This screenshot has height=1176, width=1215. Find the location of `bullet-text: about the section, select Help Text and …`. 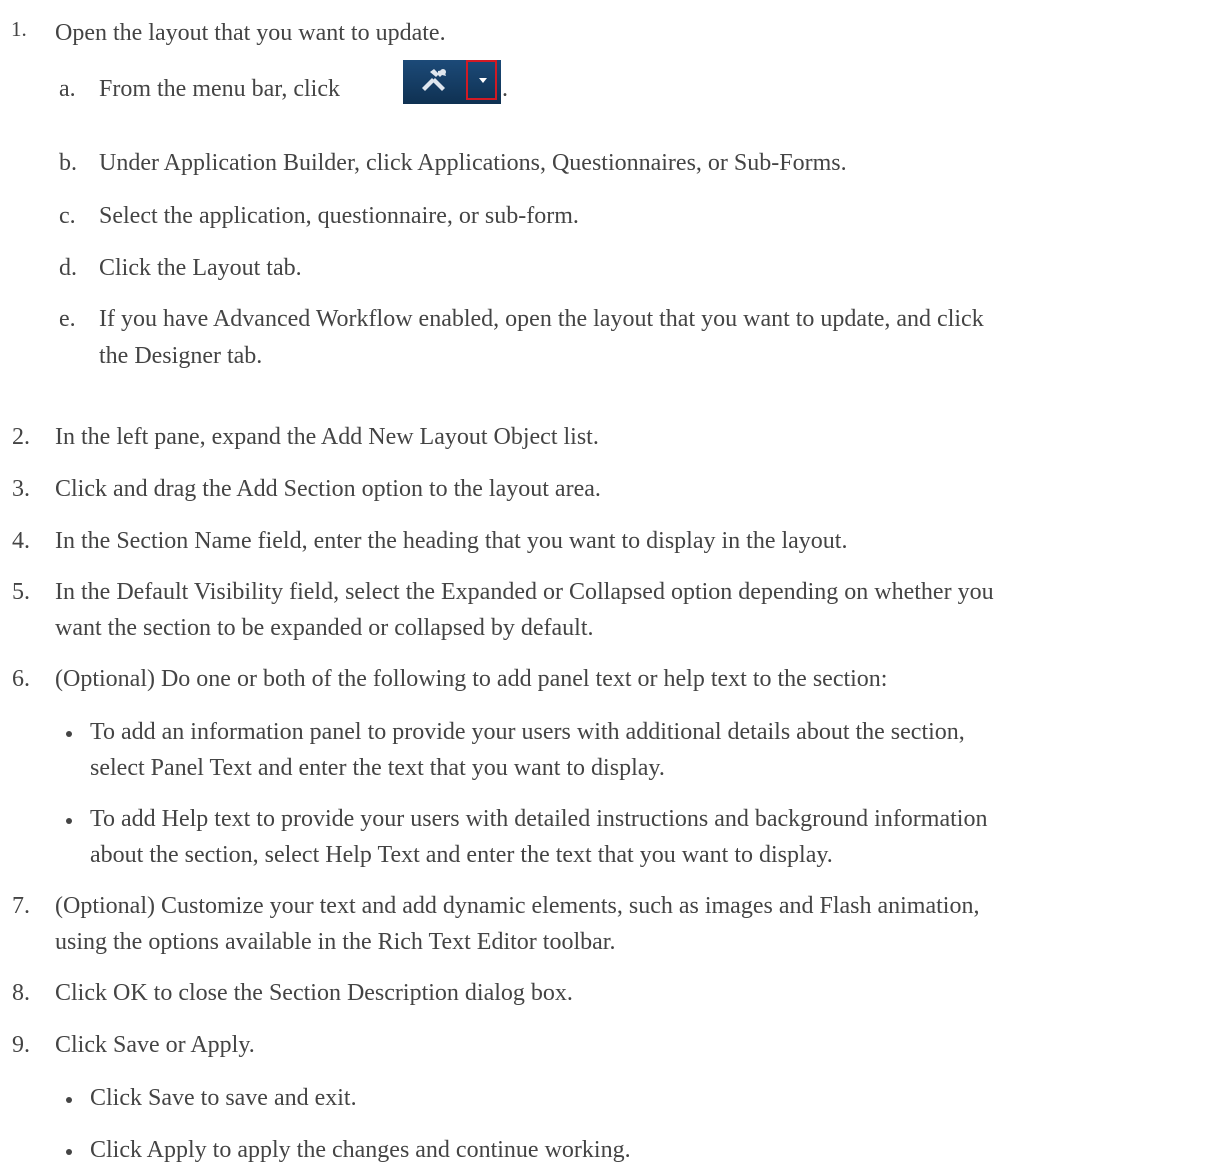

bullet-text: about the section, select Help Text and … is located at coordinates (461, 855).